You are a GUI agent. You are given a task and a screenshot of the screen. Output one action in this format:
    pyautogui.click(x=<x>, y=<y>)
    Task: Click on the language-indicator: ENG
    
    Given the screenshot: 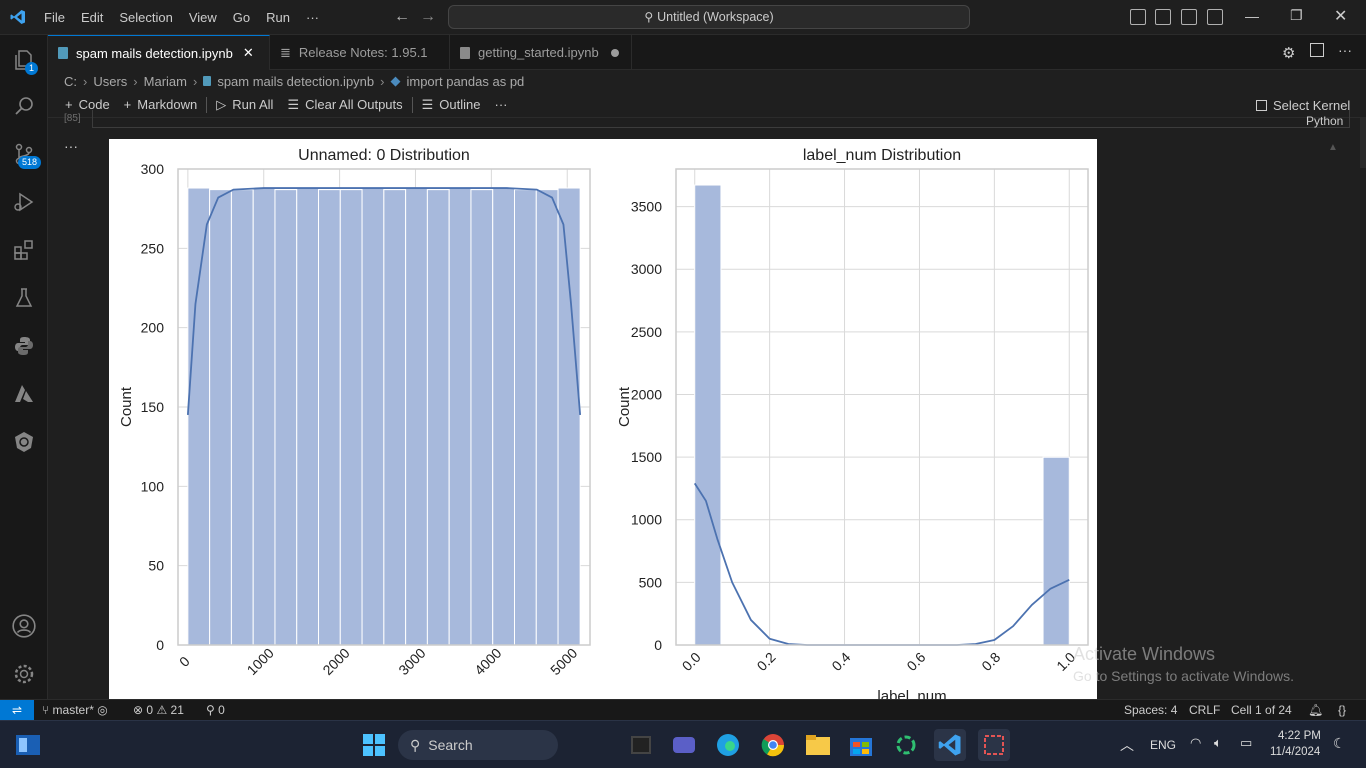 What is the action you would take?
    pyautogui.click(x=1163, y=745)
    